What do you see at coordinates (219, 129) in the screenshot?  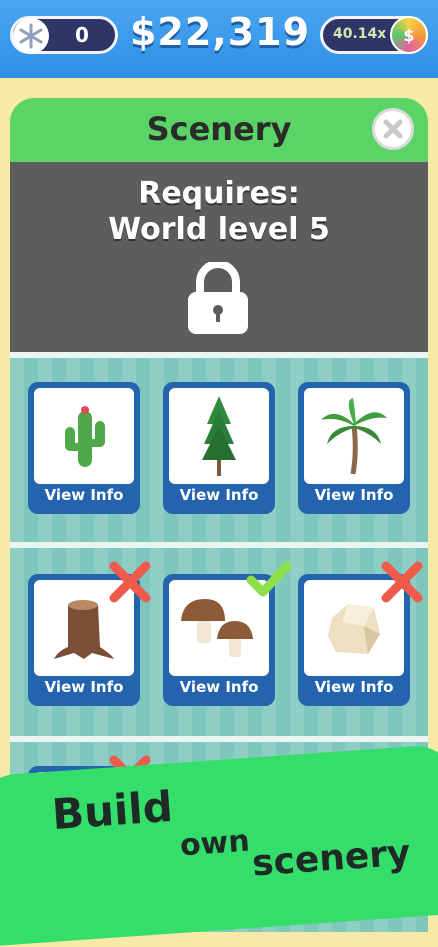 I see `panel-title: Scenery` at bounding box center [219, 129].